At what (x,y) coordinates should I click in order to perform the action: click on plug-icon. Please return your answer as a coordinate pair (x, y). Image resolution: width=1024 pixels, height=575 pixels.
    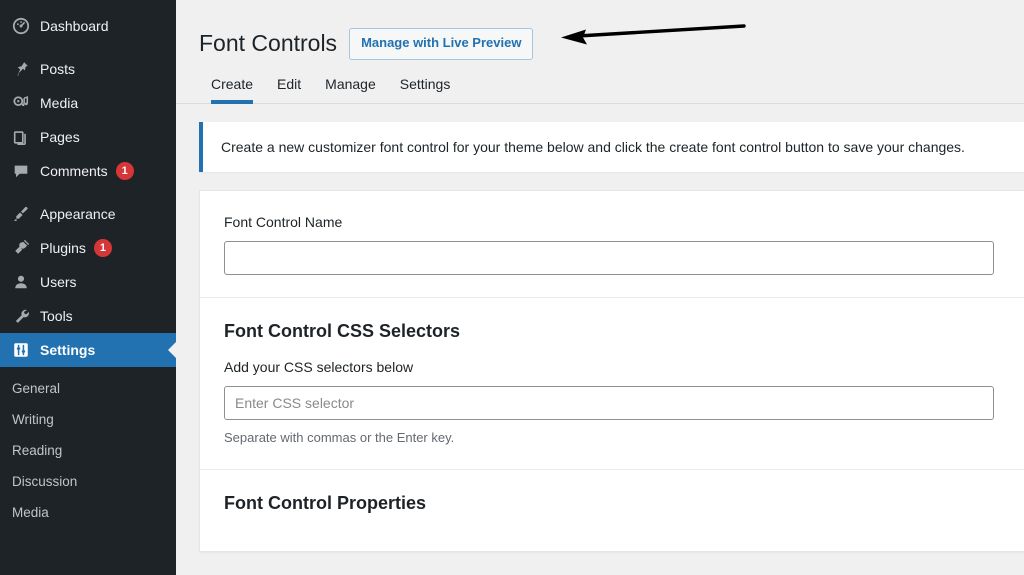
    Looking at the image, I should click on (21, 248).